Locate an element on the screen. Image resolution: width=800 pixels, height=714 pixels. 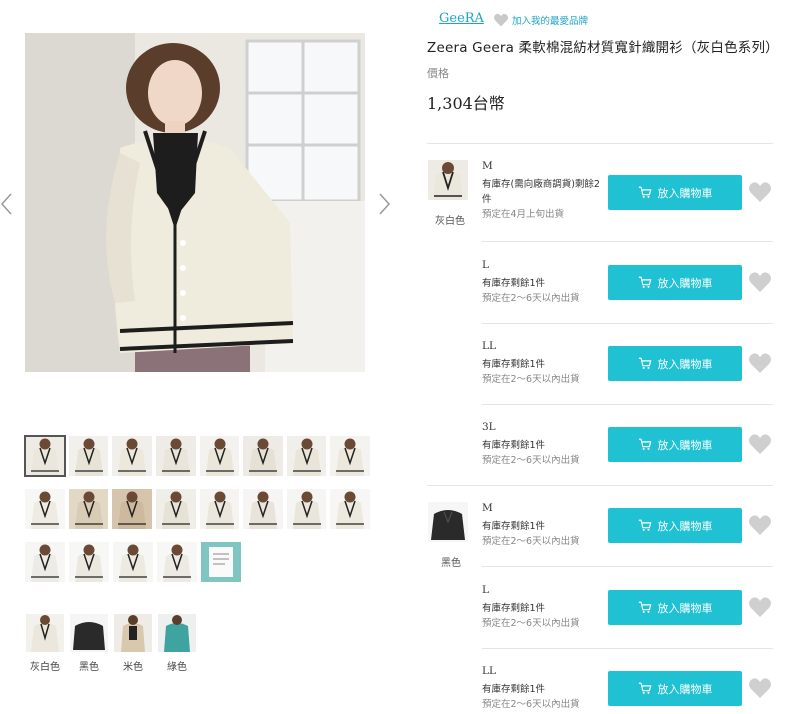
size-row: M 有庫存剩餘1件 預定在2～6天以內出貨 is located at coordinates (544, 525).